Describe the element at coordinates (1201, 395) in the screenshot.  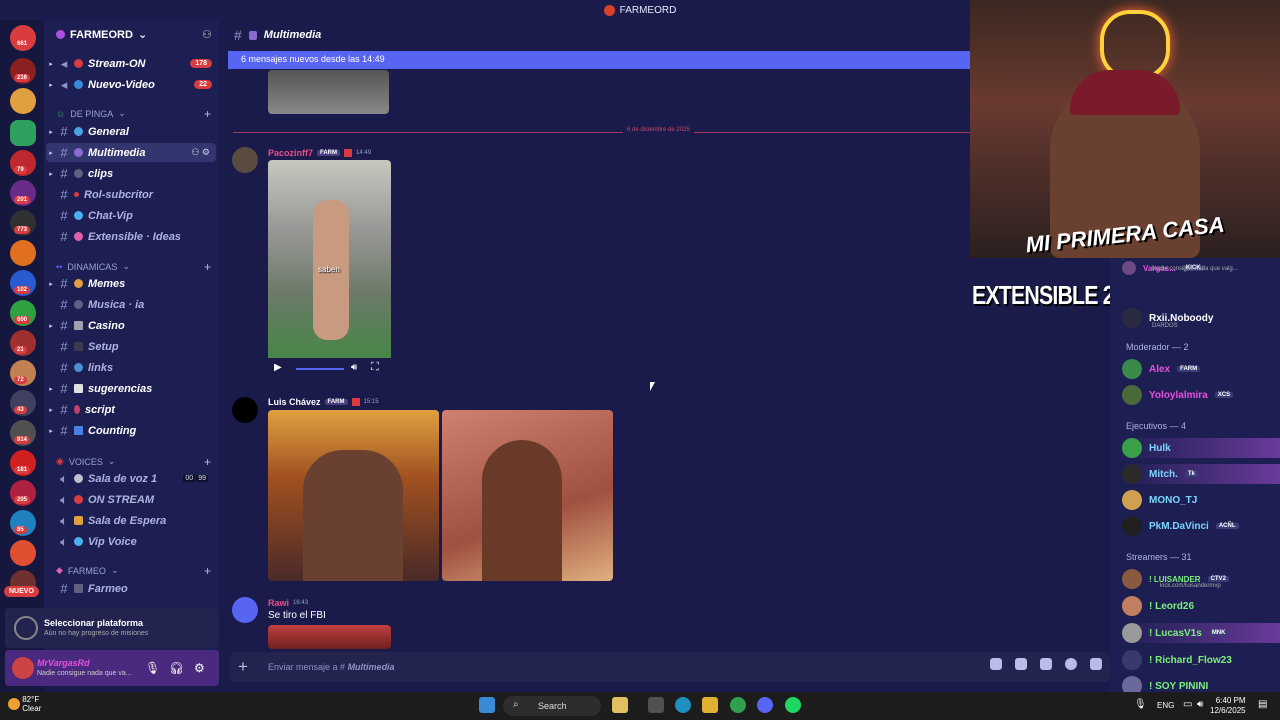
I see `member-item: Yoloylalmira XCS` at that location.